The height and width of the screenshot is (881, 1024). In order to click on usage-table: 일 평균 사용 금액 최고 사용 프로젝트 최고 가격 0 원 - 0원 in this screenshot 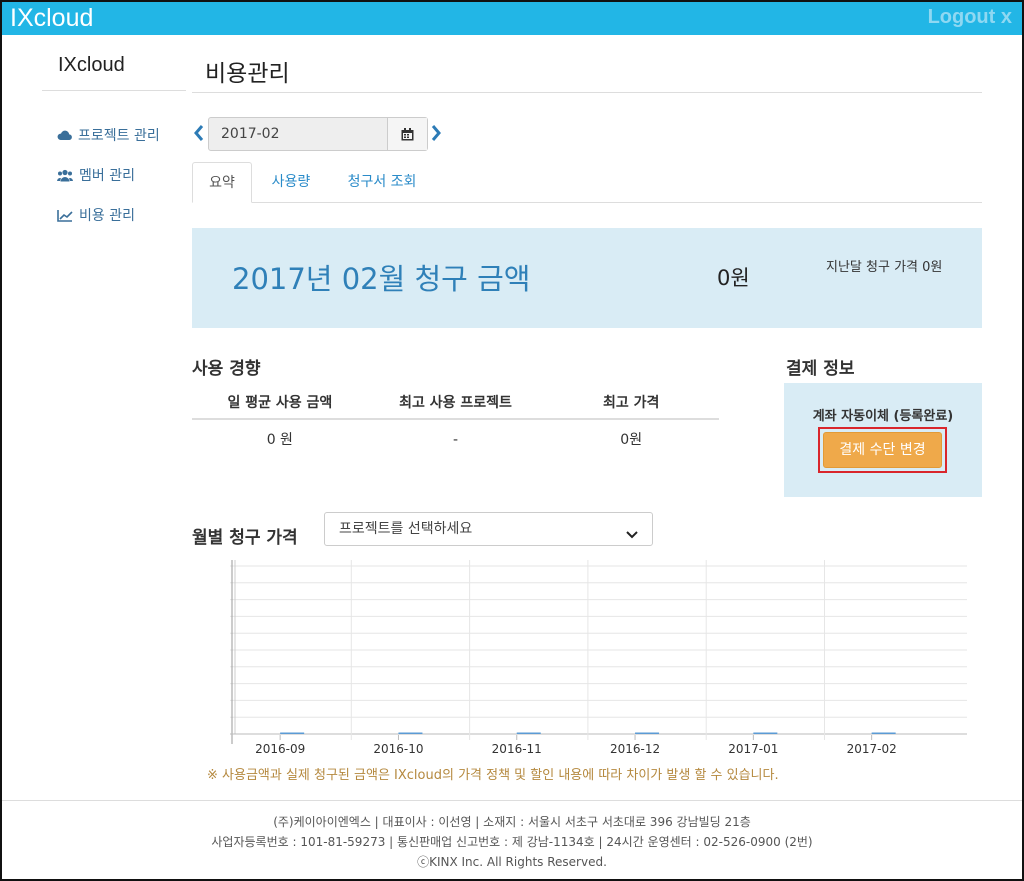, I will do `click(455, 423)`.